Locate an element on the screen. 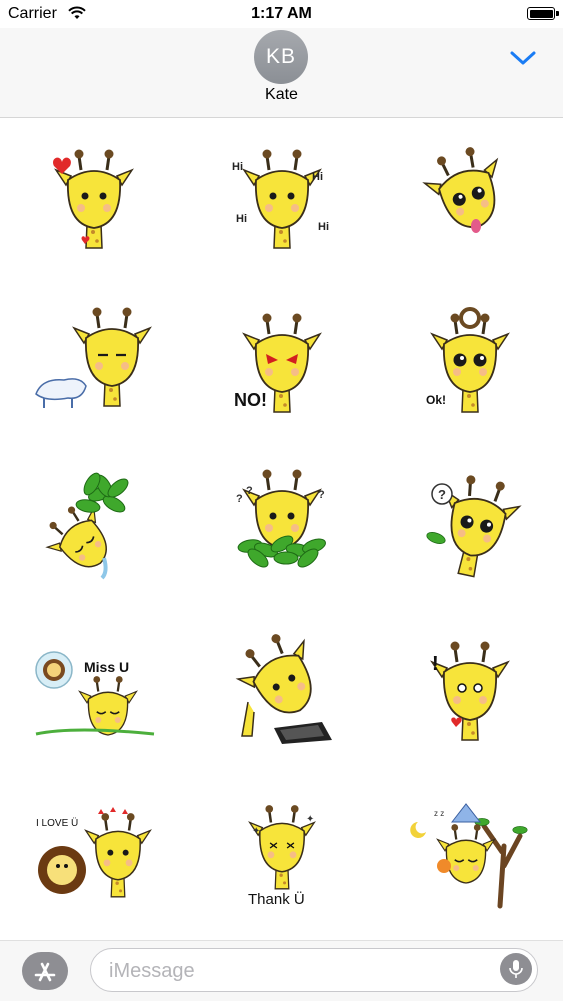 This screenshot has width=563, height=1001. giraffe-hi-sticker: Hi Hi Hi Hi is located at coordinates (280, 198).